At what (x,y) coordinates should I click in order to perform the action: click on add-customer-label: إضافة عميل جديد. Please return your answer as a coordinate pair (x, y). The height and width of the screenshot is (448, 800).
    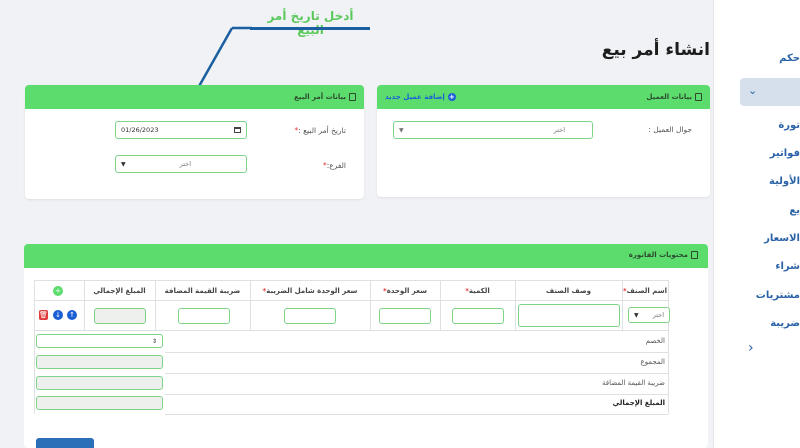
    Looking at the image, I should click on (415, 97).